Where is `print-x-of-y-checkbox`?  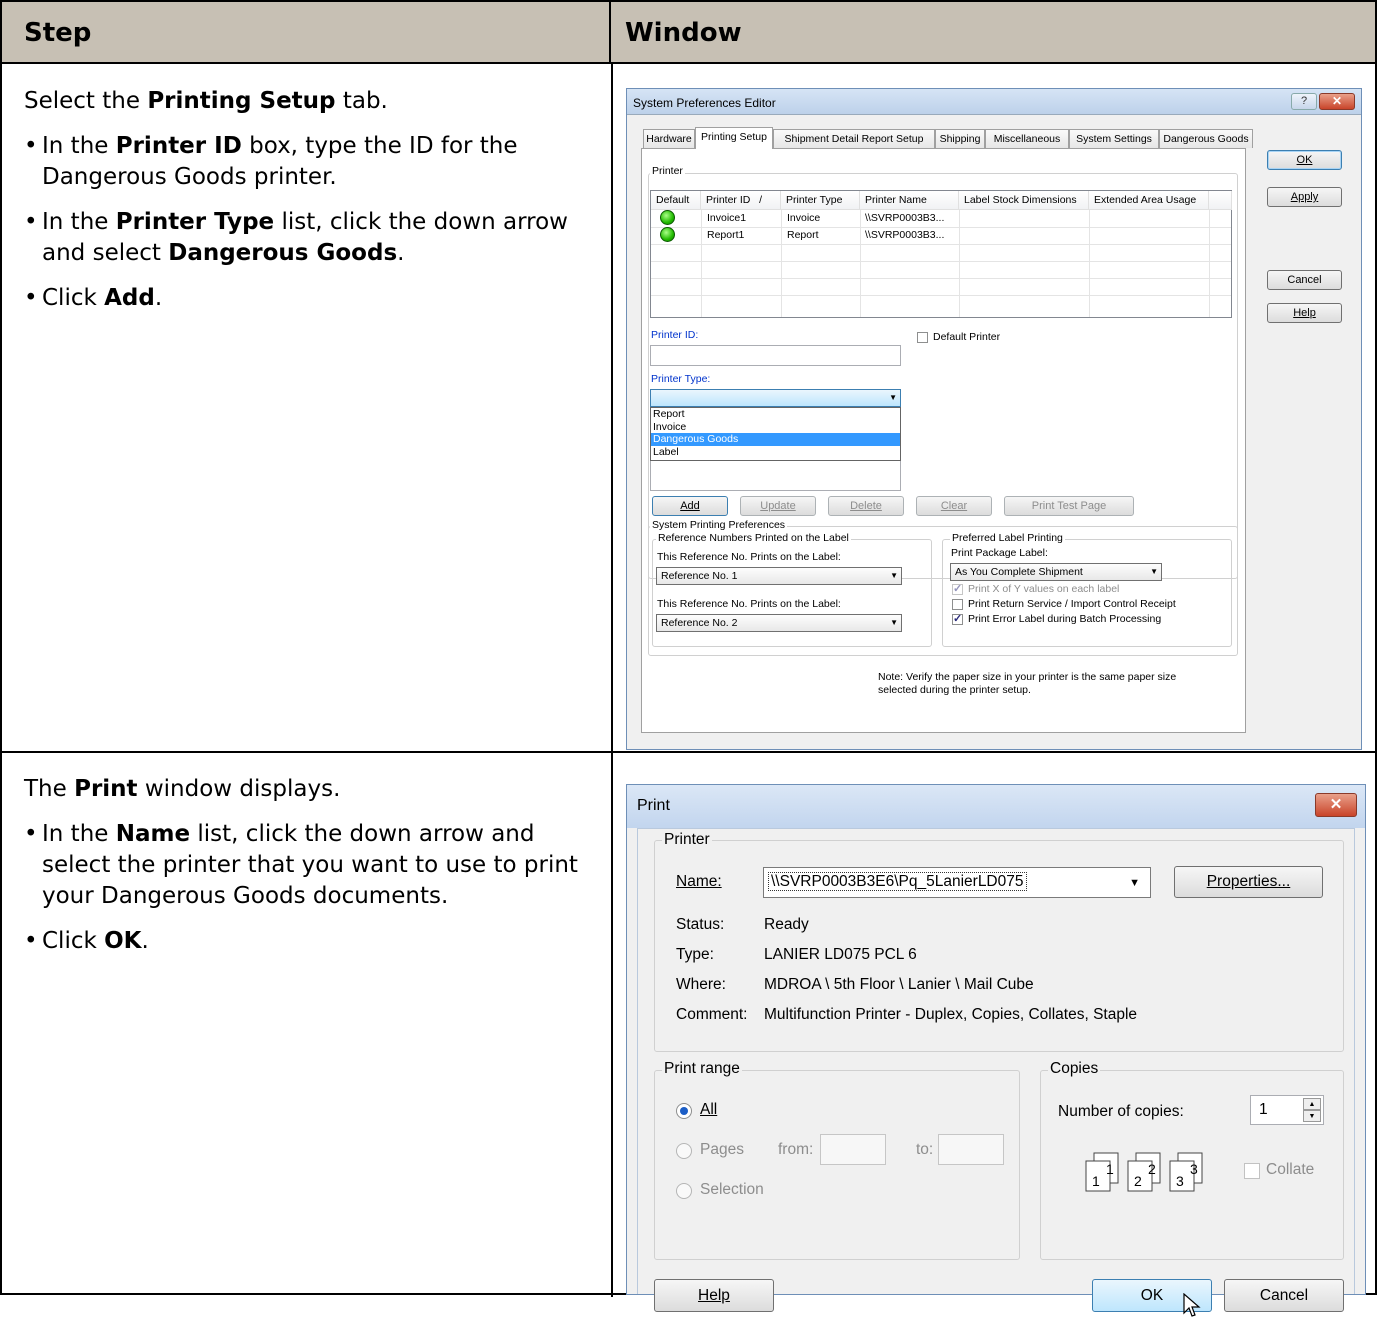
print-x-of-y-checkbox is located at coordinates (957, 588).